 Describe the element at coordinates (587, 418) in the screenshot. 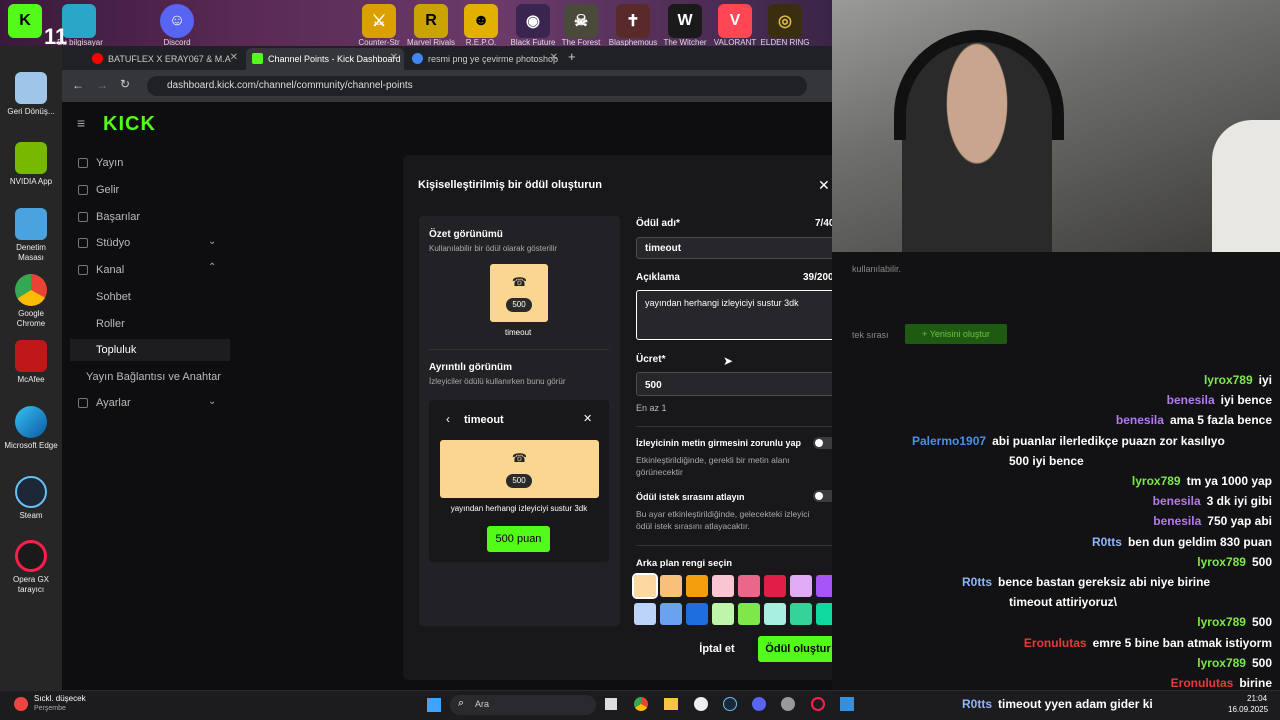

I see `detail-close-icon: ✕` at that location.